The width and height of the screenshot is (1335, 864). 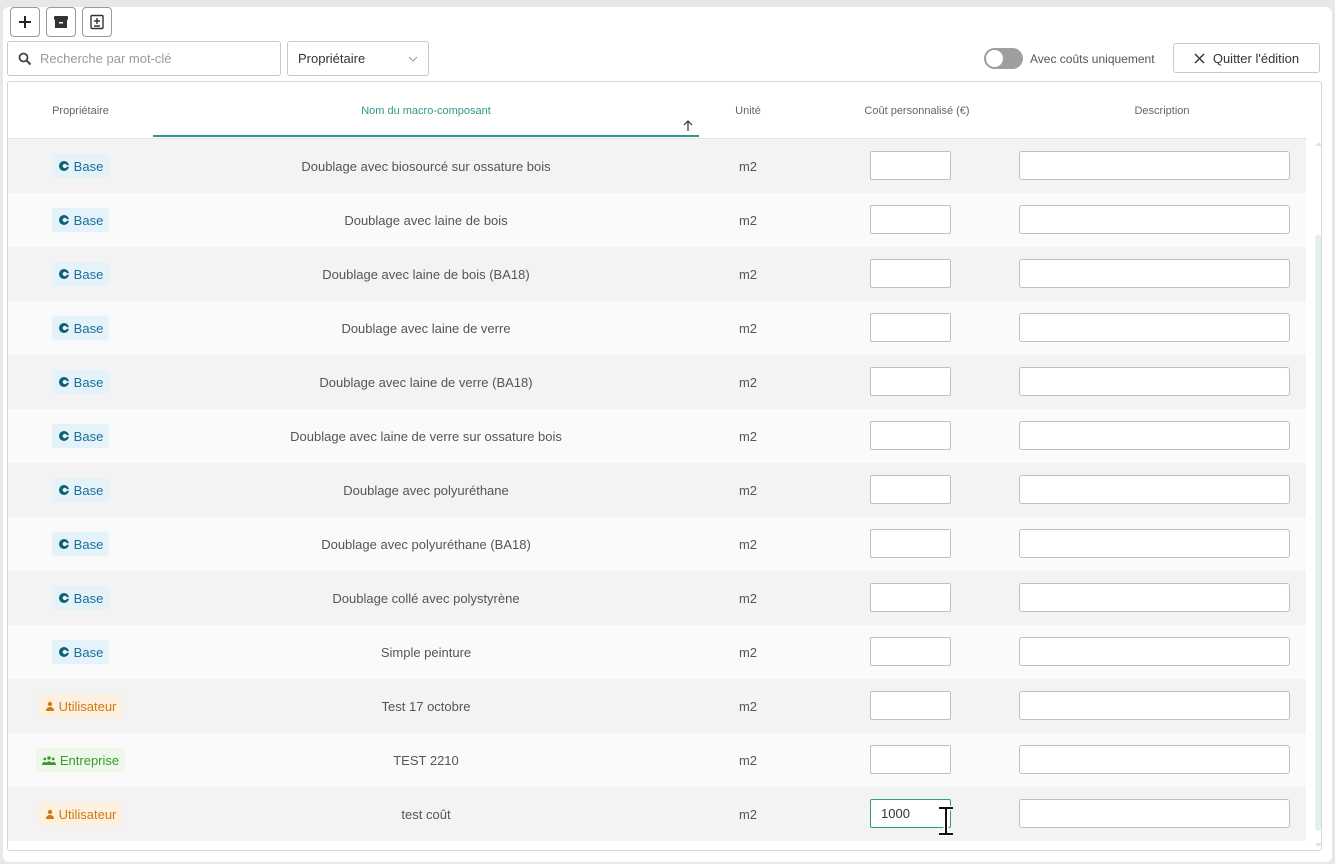 What do you see at coordinates (426, 110) in the screenshot?
I see `header-name: Nom du macro-composant` at bounding box center [426, 110].